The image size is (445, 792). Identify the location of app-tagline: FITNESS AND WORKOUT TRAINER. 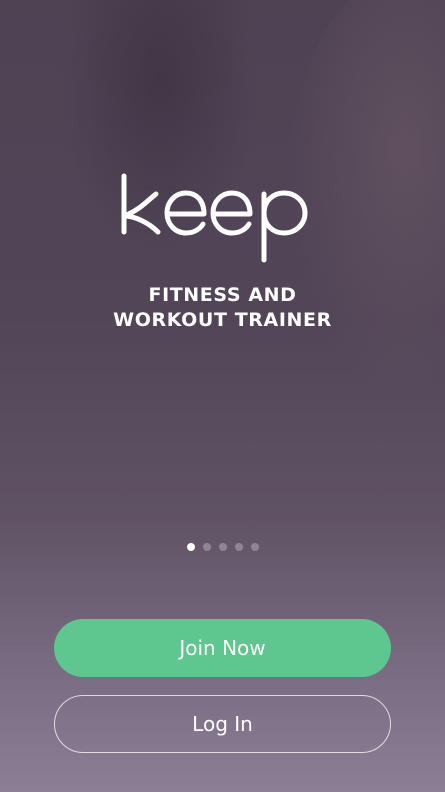
(222, 308).